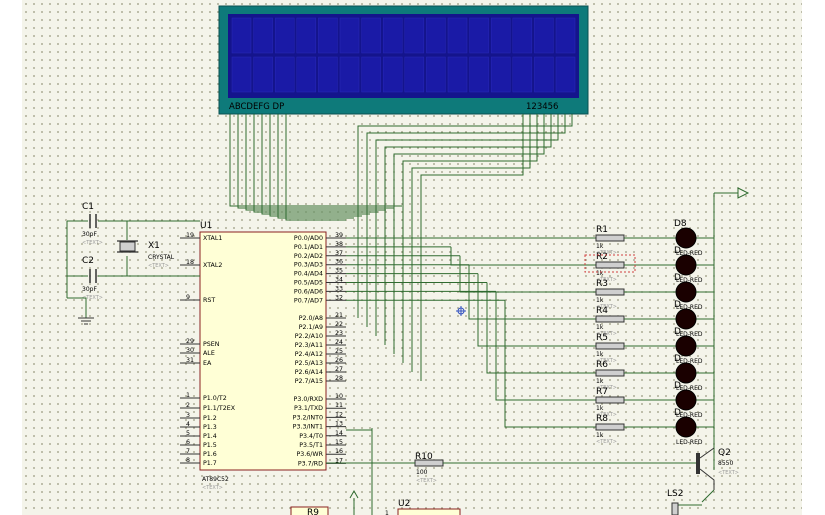 This screenshot has height=515, width=825. Describe the element at coordinates (602, 311) in the screenshot. I see `resistor-ref: R4` at that location.